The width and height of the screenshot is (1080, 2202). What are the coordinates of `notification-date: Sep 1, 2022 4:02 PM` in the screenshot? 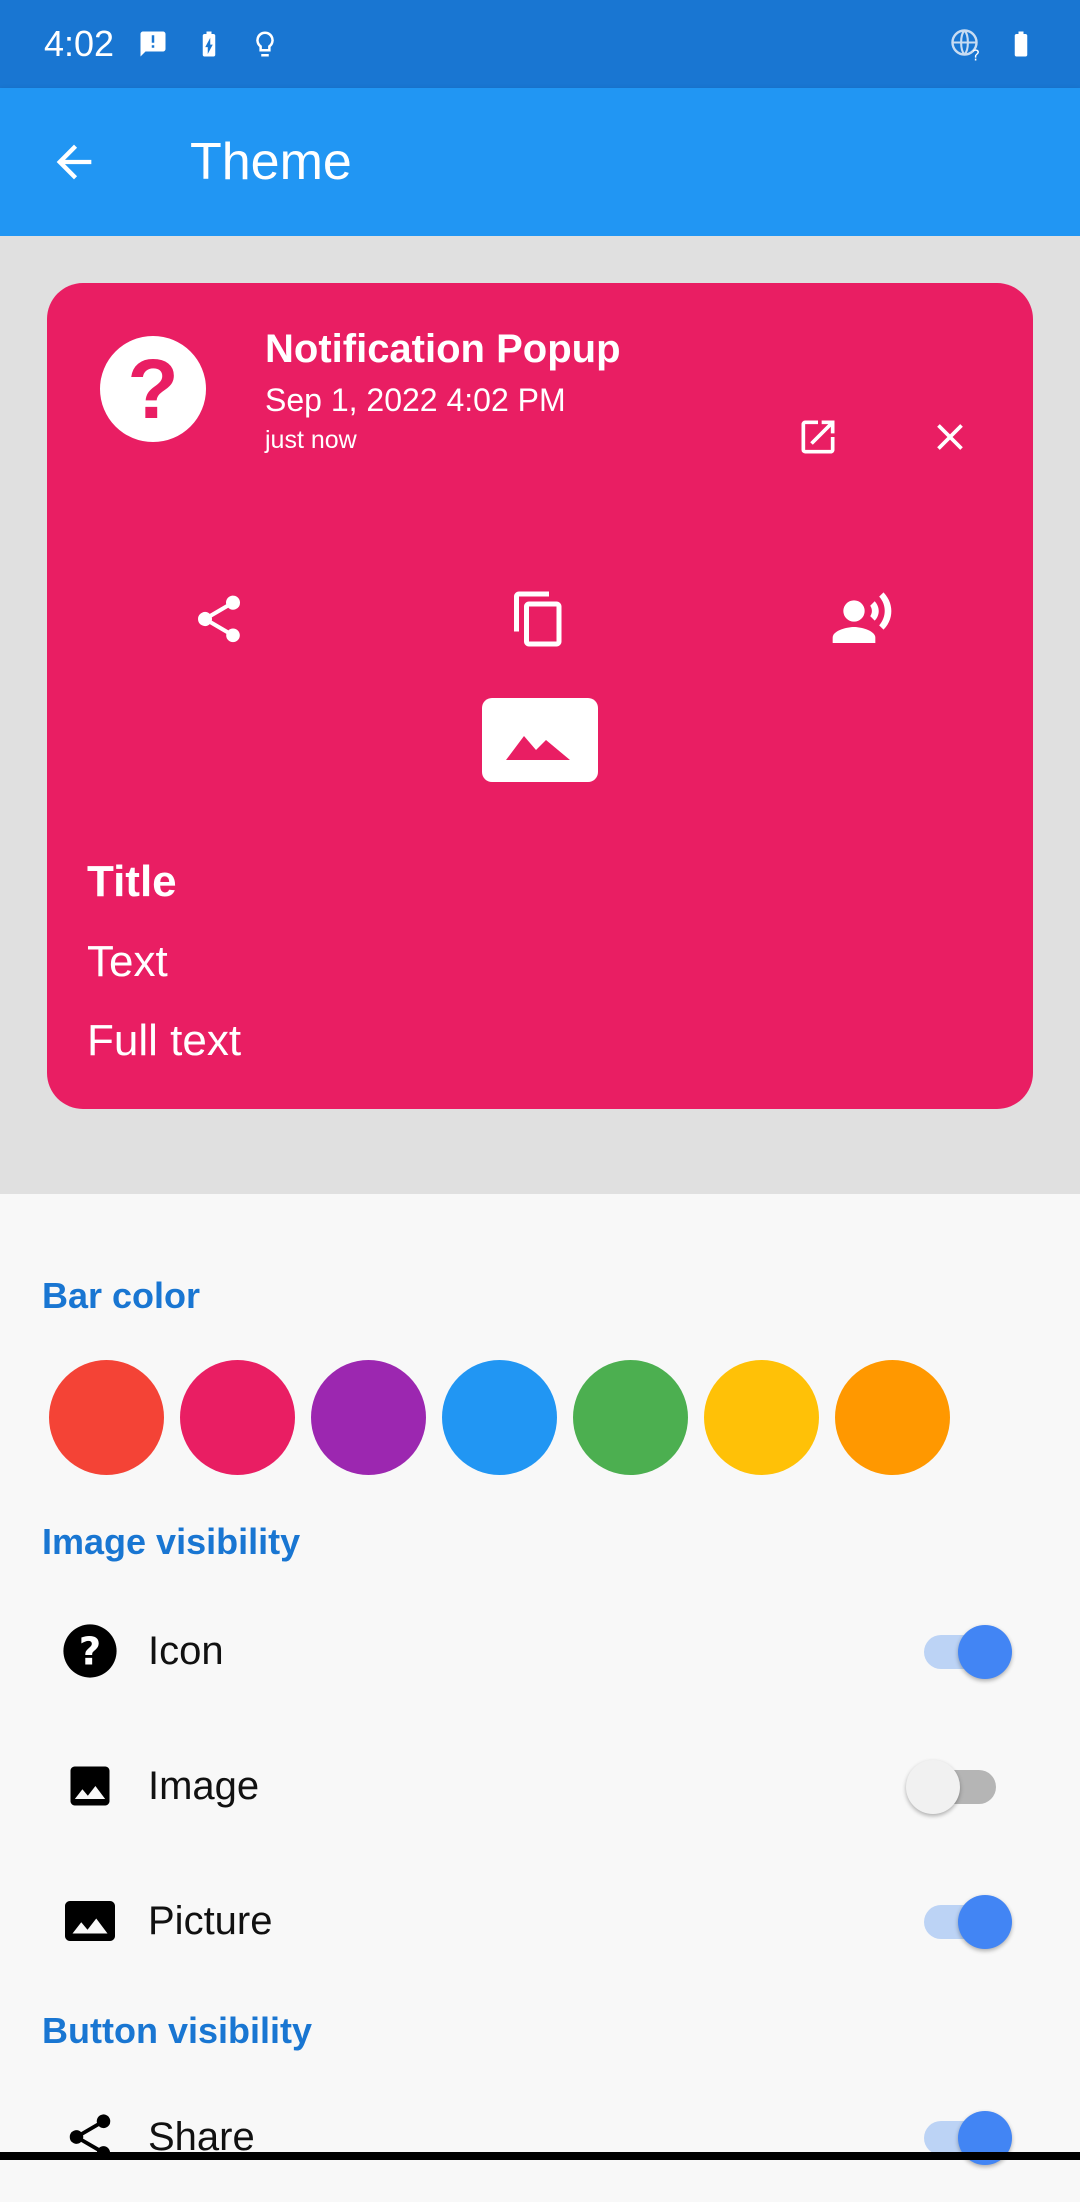 It's located at (415, 400).